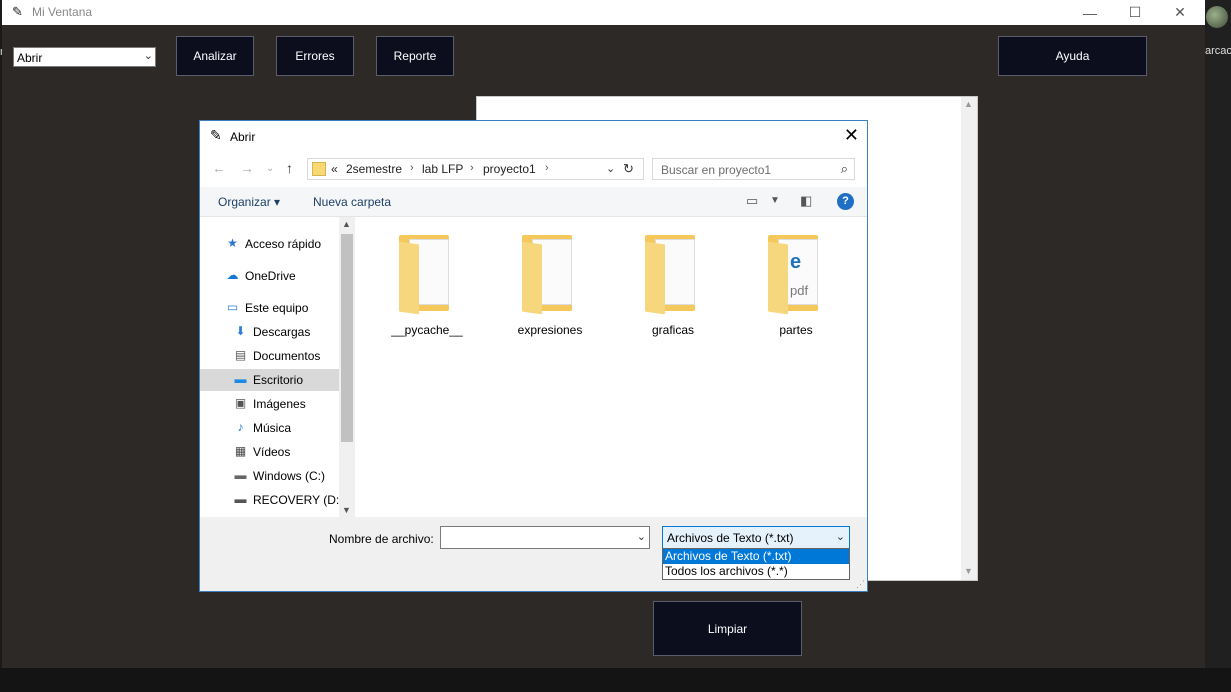 Image resolution: width=1231 pixels, height=692 pixels. Describe the element at coordinates (509, 169) in the screenshot. I see `breadcrumb-proyecto1: proyecto1` at that location.